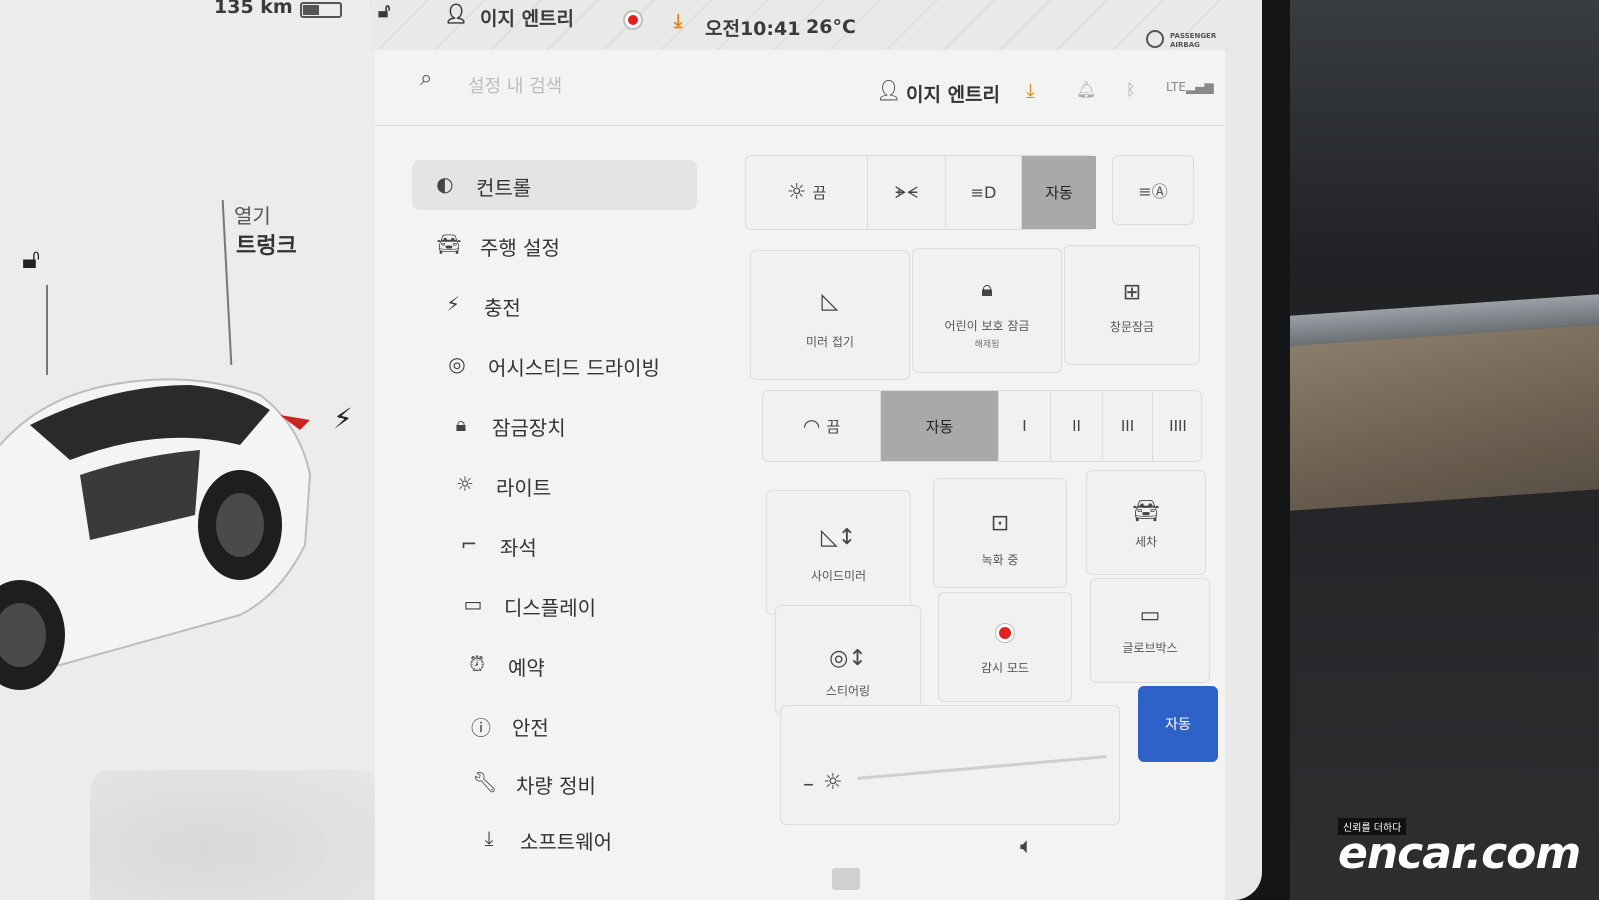 Image resolution: width=1599 pixels, height=900 pixels. Describe the element at coordinates (1030, 90) in the screenshot. I see `software-download-icon: ⤓` at that location.